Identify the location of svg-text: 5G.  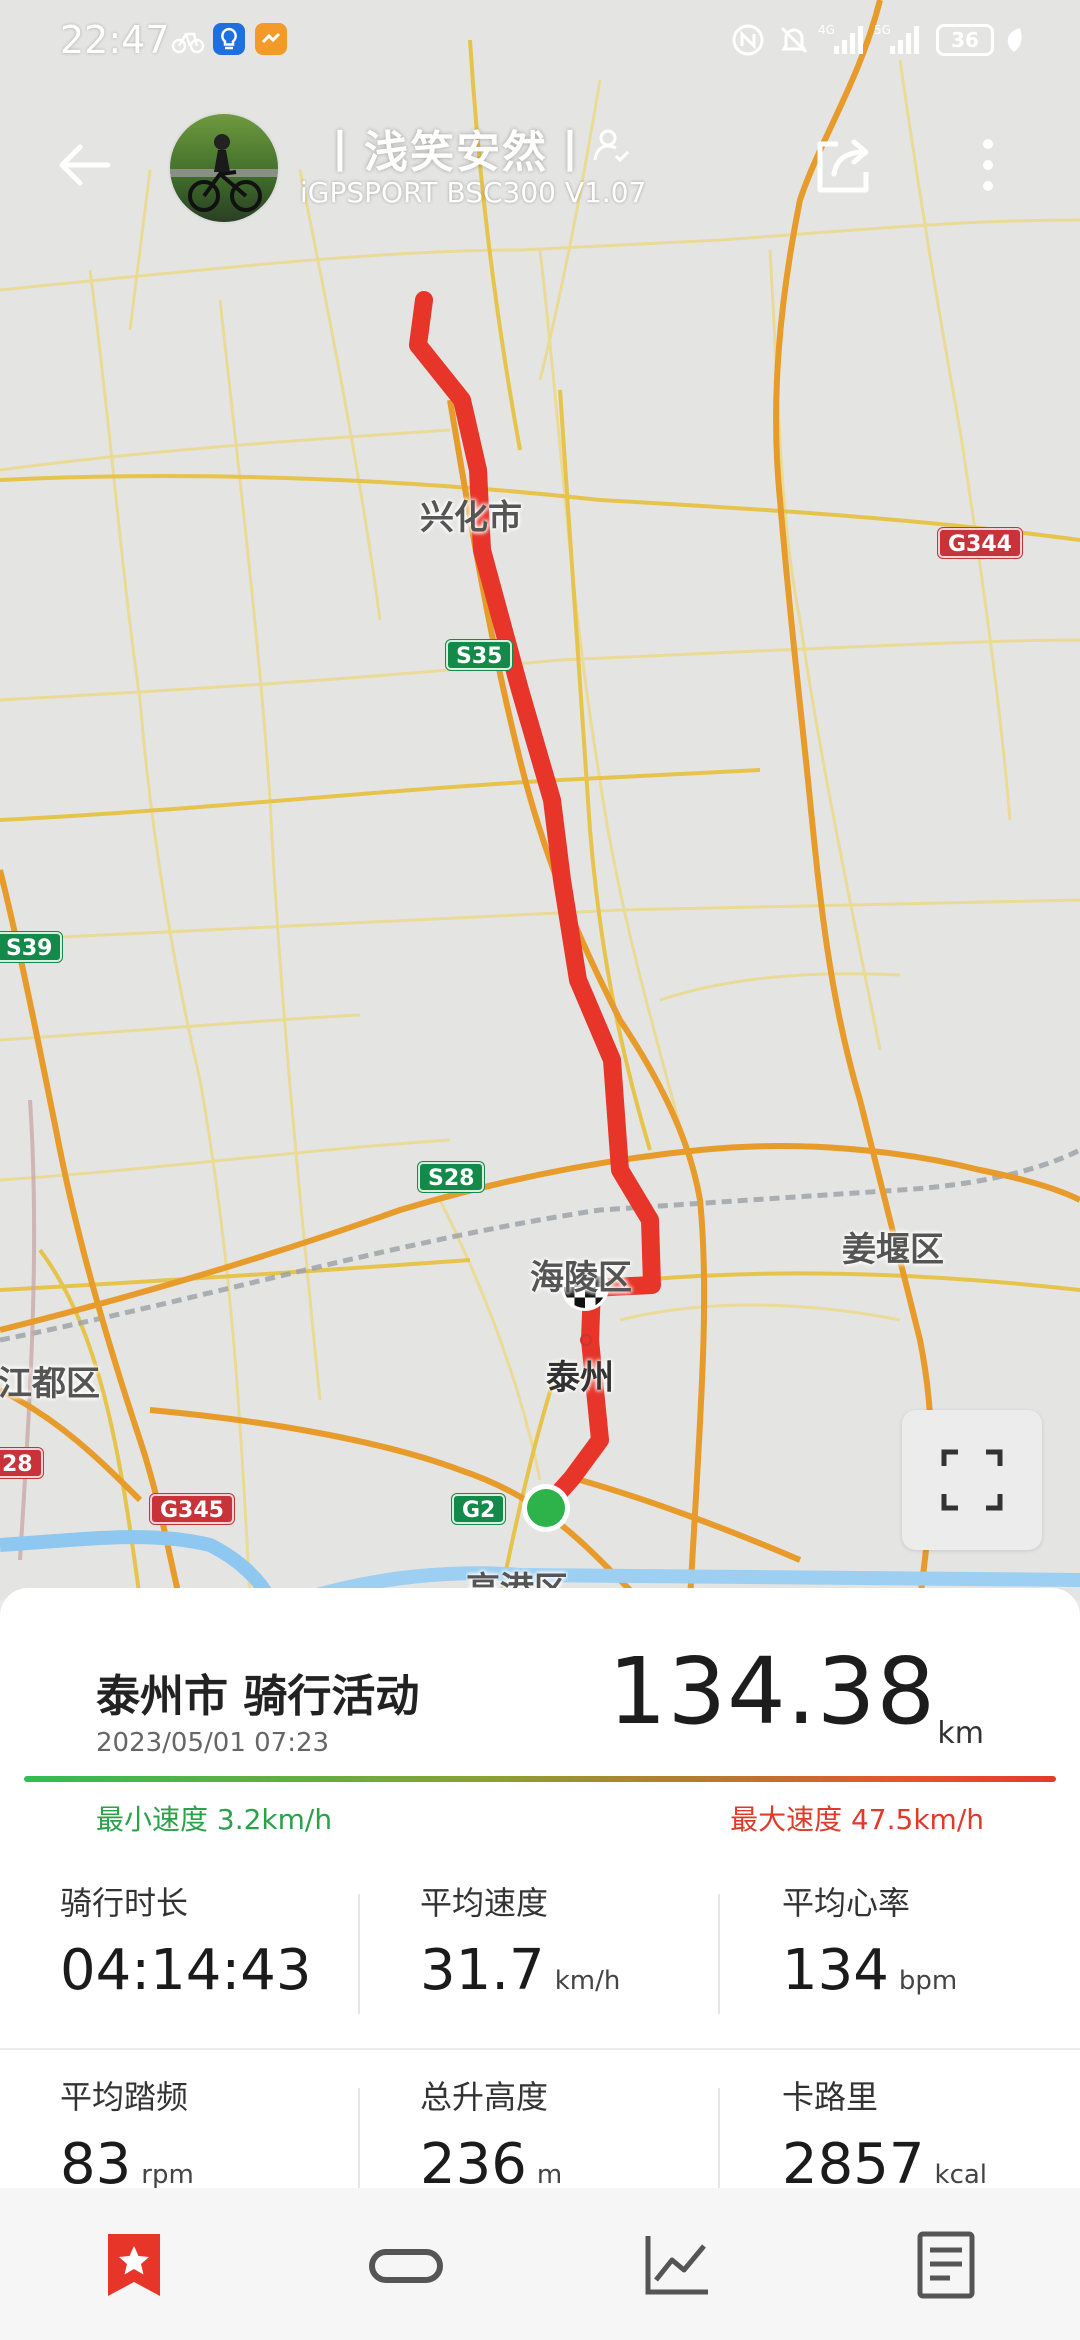
(882, 30).